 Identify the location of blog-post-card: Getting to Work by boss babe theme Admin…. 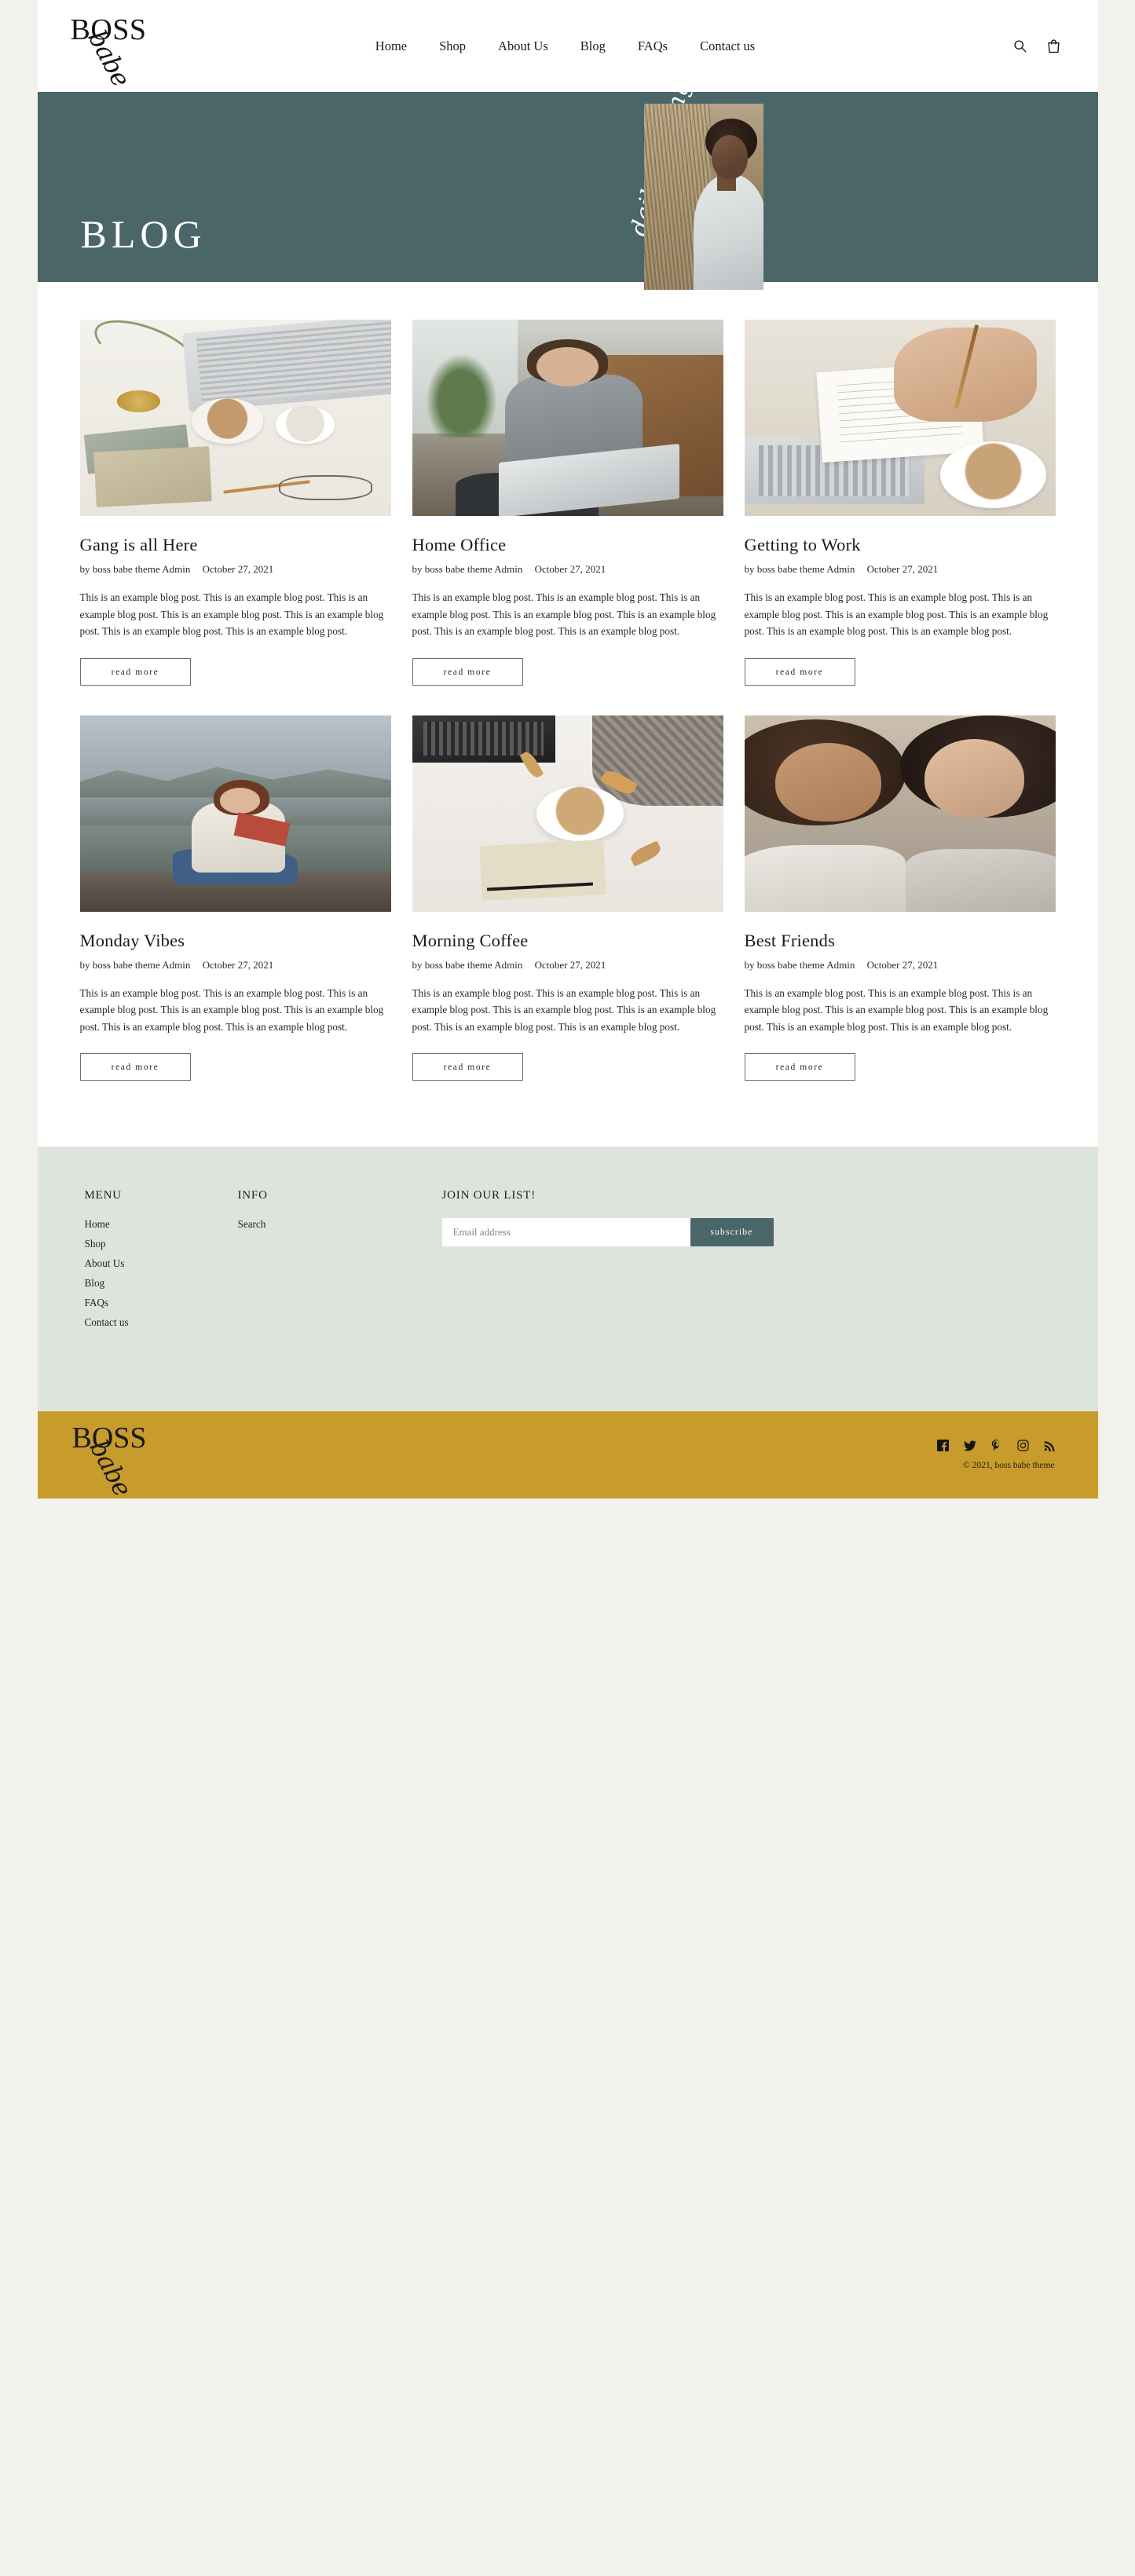
(900, 507).